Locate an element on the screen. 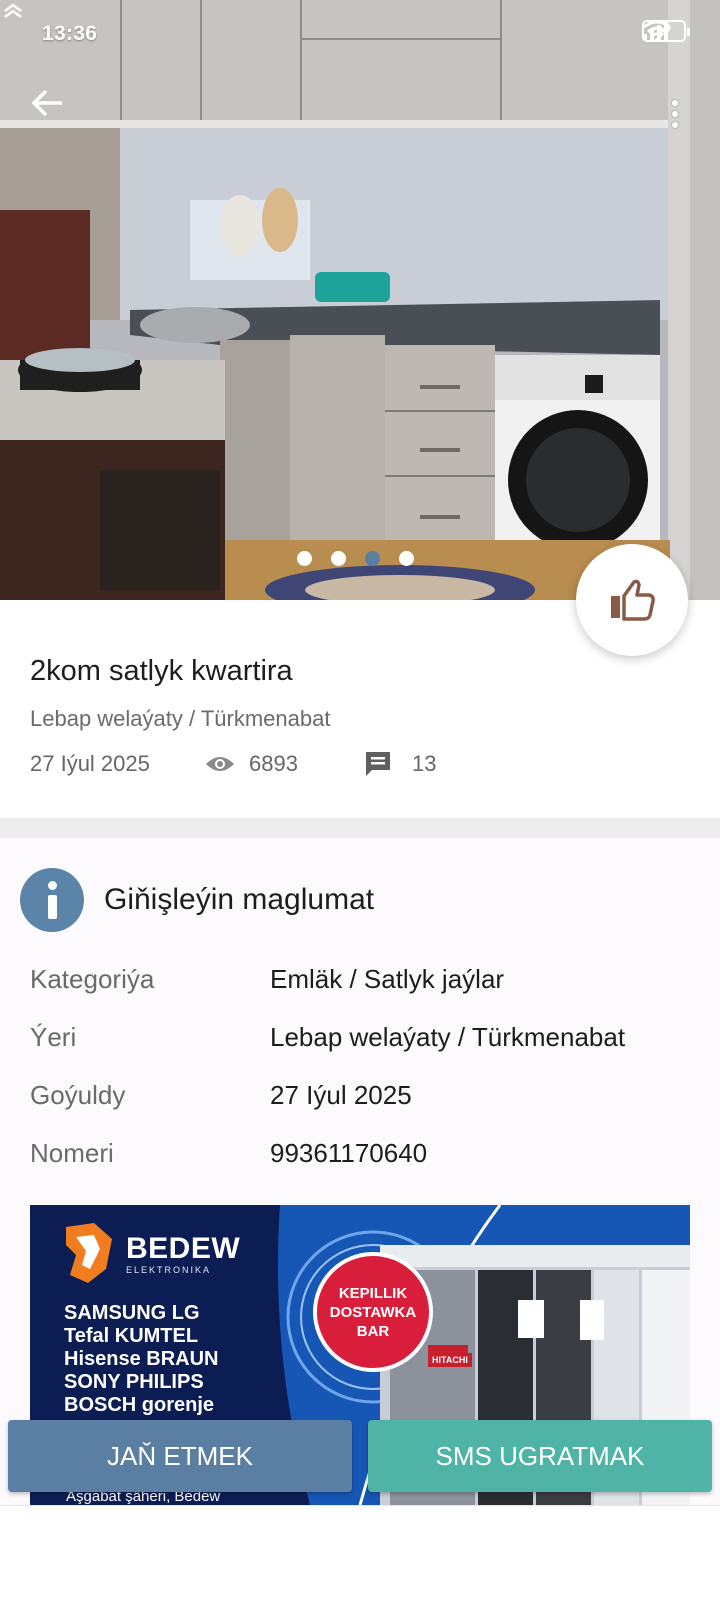 The height and width of the screenshot is (1600, 720). ad-badge-line: DOSTAWKA is located at coordinates (373, 1312).